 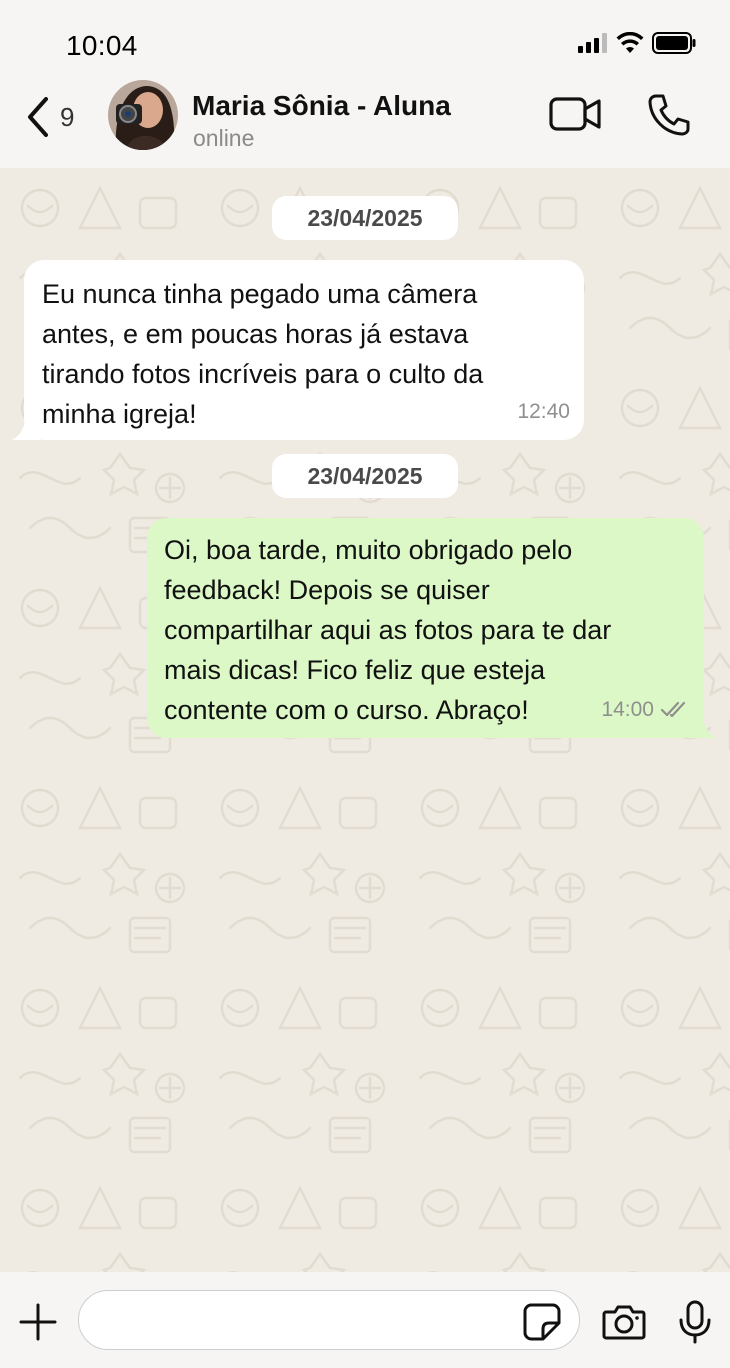 I want to click on message-time: 12:40, so click(x=543, y=411).